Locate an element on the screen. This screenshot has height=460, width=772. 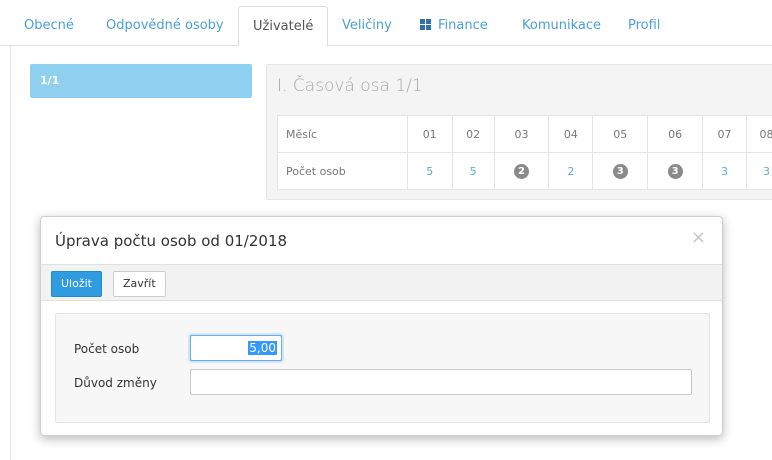
count-field-label: Počet osob is located at coordinates (107, 349).